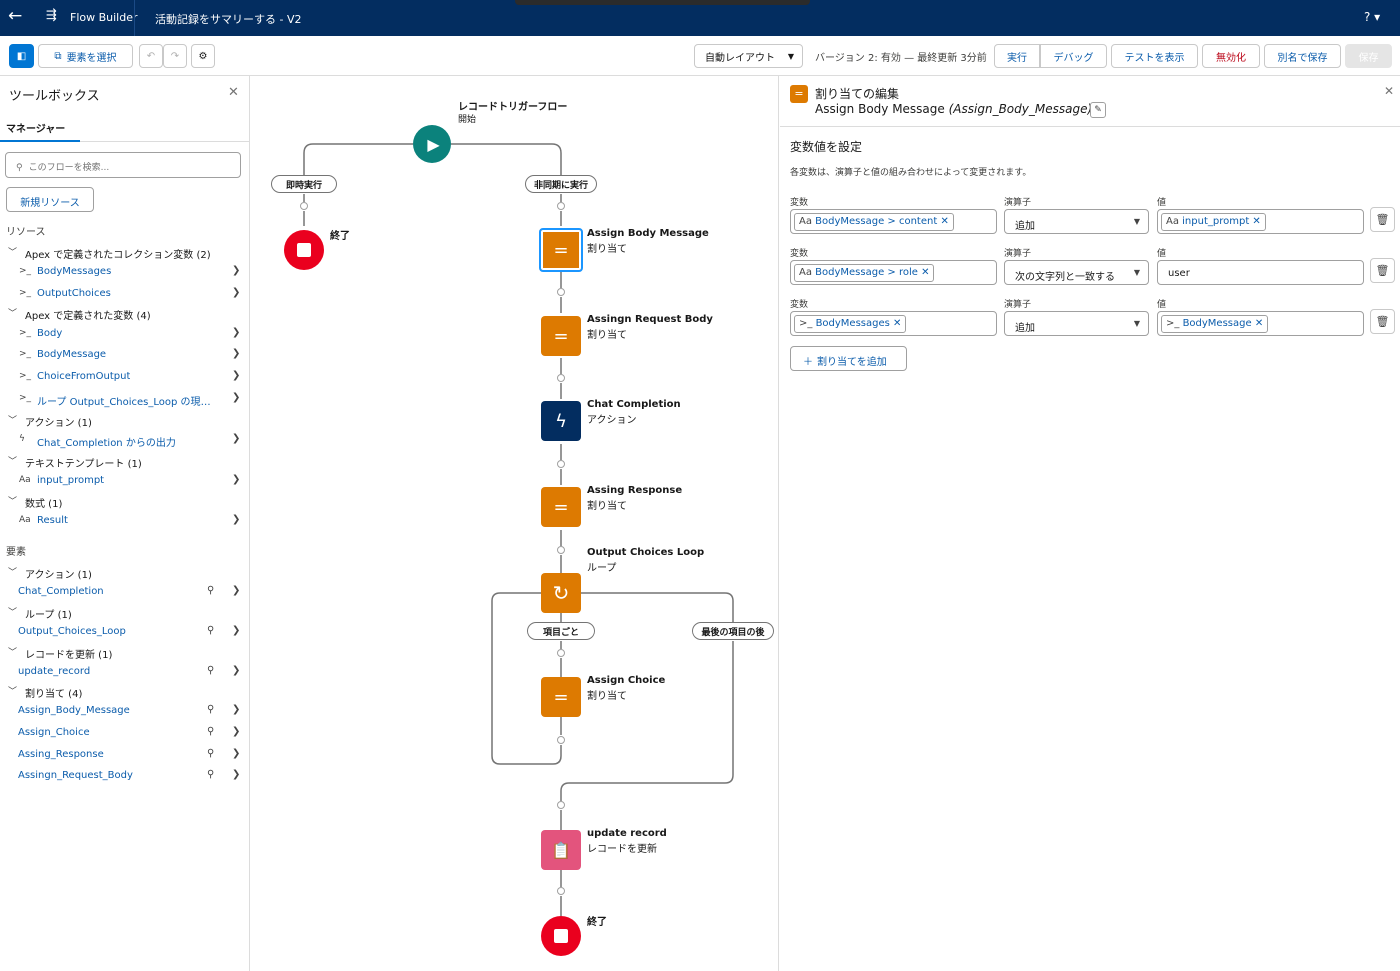 This screenshot has height=971, width=1400. Describe the element at coordinates (72, 631) in the screenshot. I see `element-label: Output_Choices_Loop` at that location.